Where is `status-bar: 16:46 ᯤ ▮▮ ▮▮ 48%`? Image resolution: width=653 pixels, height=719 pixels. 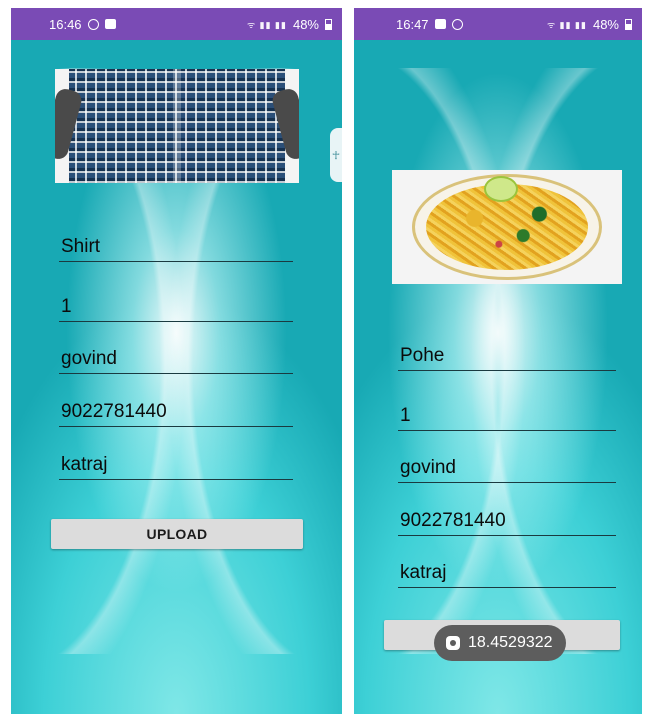
status-bar: 16:46 ᯤ ▮▮ ▮▮ 48% is located at coordinates (176, 24).